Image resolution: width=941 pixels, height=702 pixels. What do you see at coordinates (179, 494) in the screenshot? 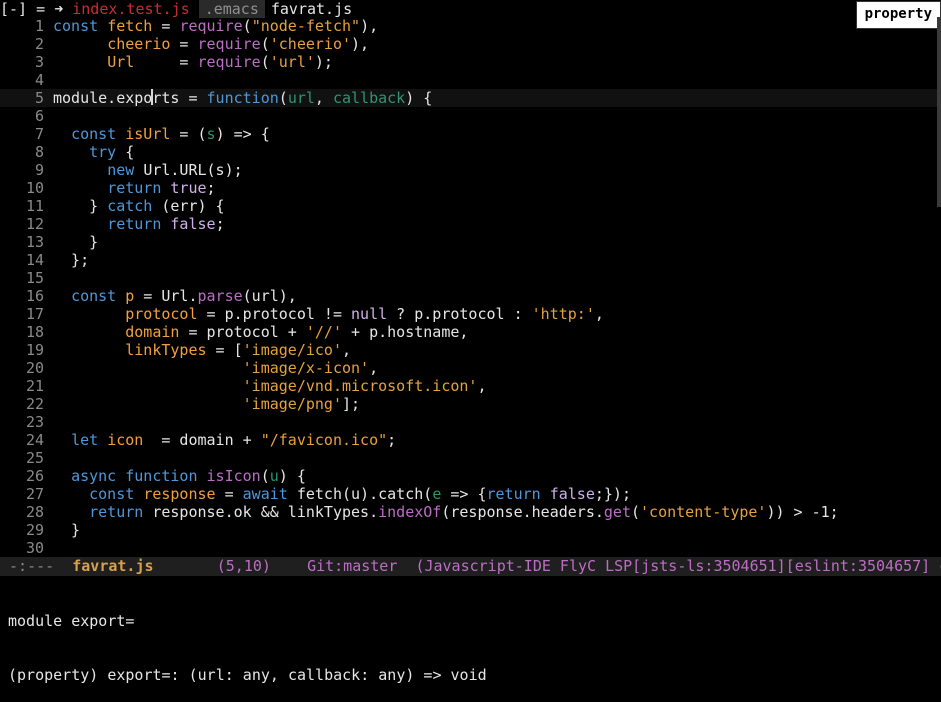
I see `code-token: response` at bounding box center [179, 494].